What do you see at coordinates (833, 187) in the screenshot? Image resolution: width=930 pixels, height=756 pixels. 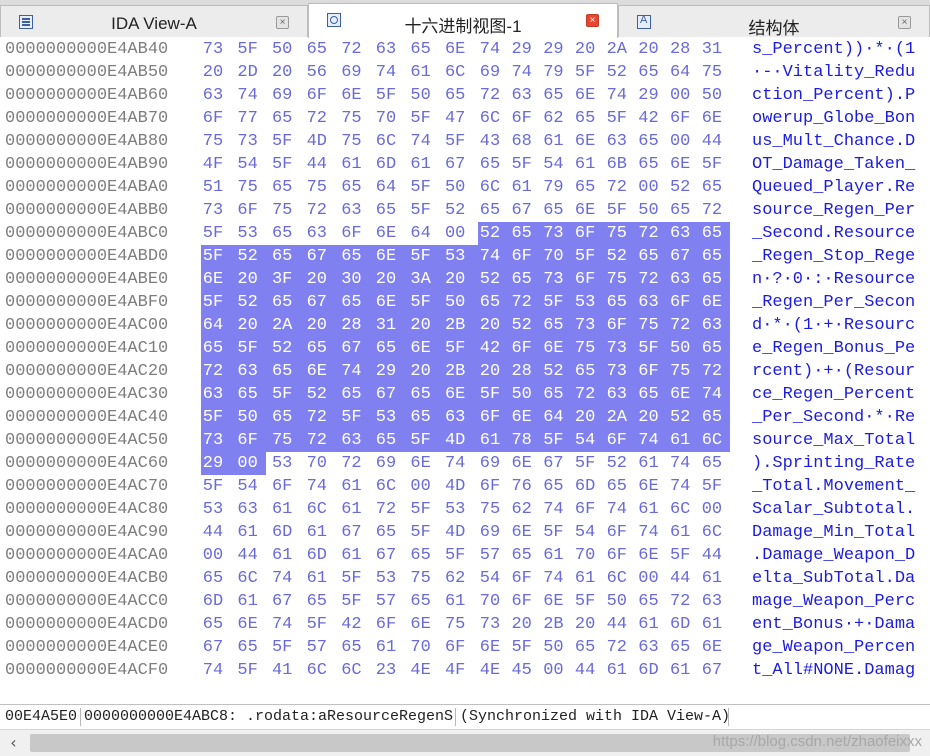 I see `hex-ascii: Queued_Player.Re` at bounding box center [833, 187].